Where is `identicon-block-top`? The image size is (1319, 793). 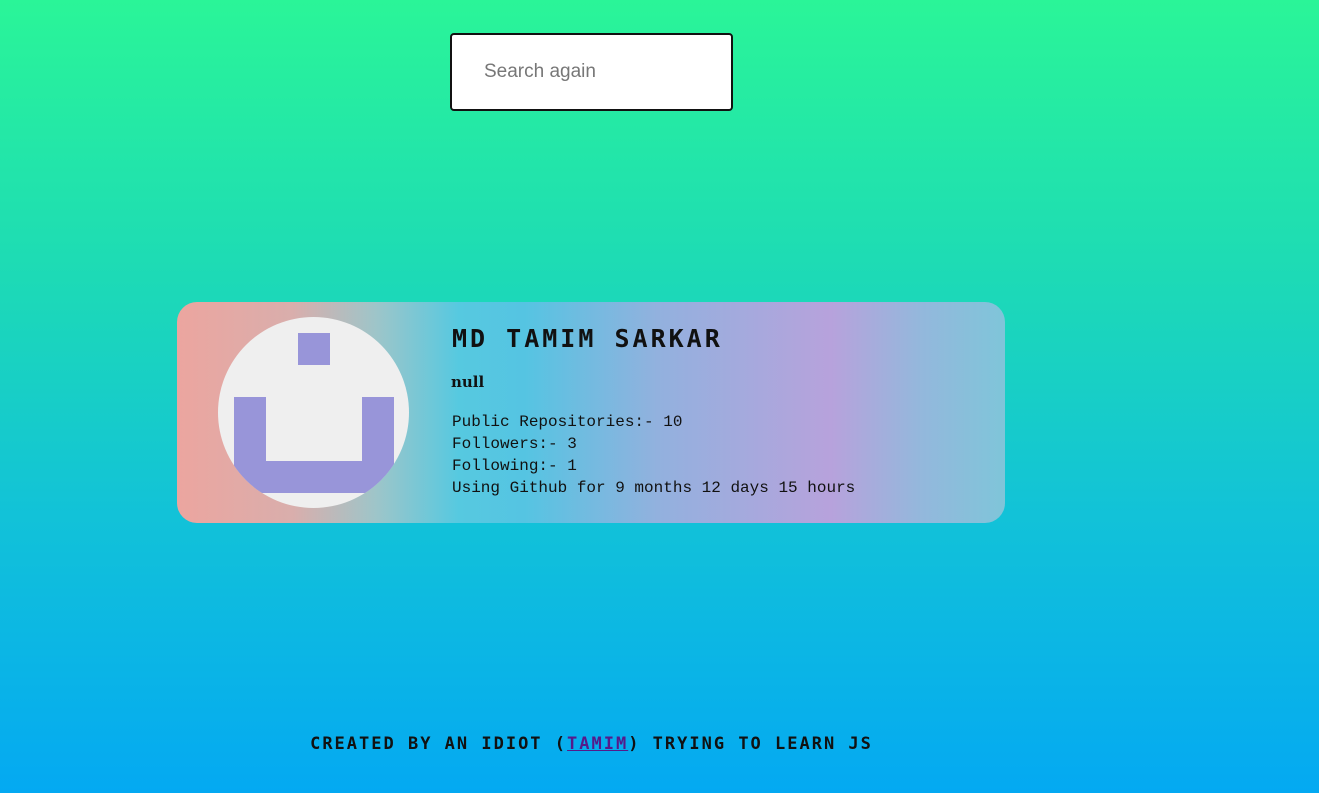 identicon-block-top is located at coordinates (314, 349).